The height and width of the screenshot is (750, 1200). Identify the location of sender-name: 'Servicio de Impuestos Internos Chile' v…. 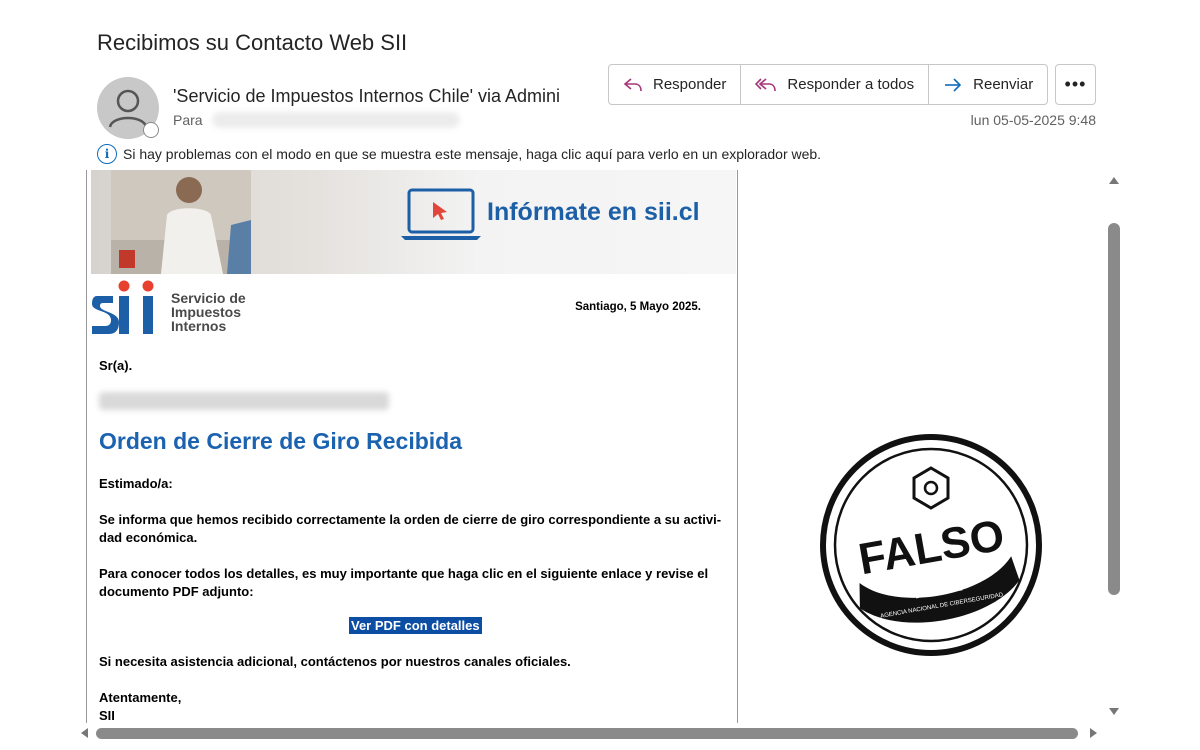
(366, 96).